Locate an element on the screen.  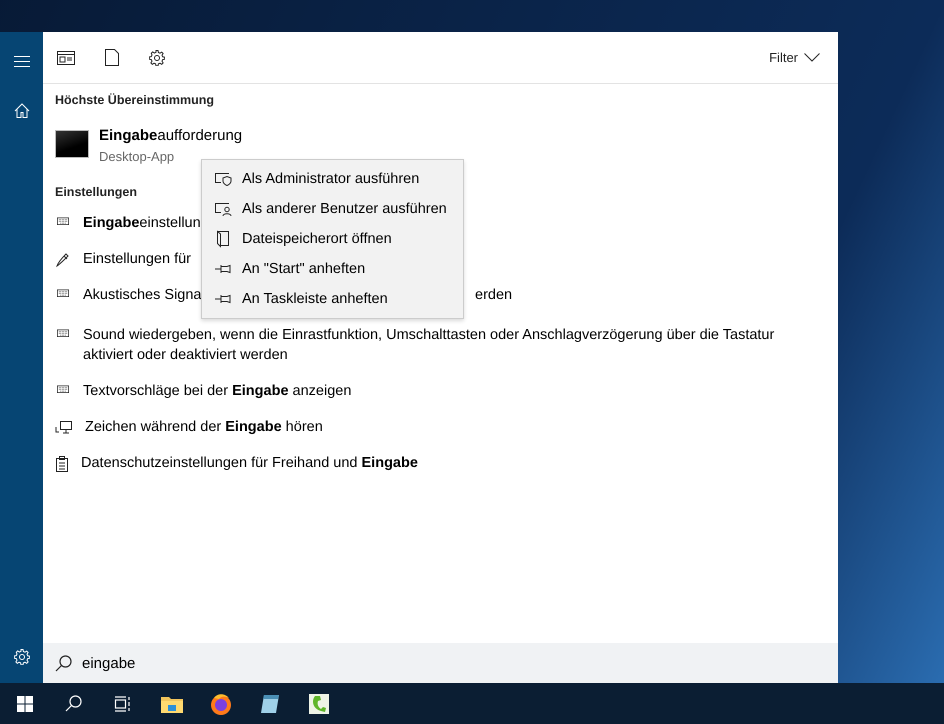
setting-result: Zeichen während der Eingabe hören is located at coordinates (204, 427).